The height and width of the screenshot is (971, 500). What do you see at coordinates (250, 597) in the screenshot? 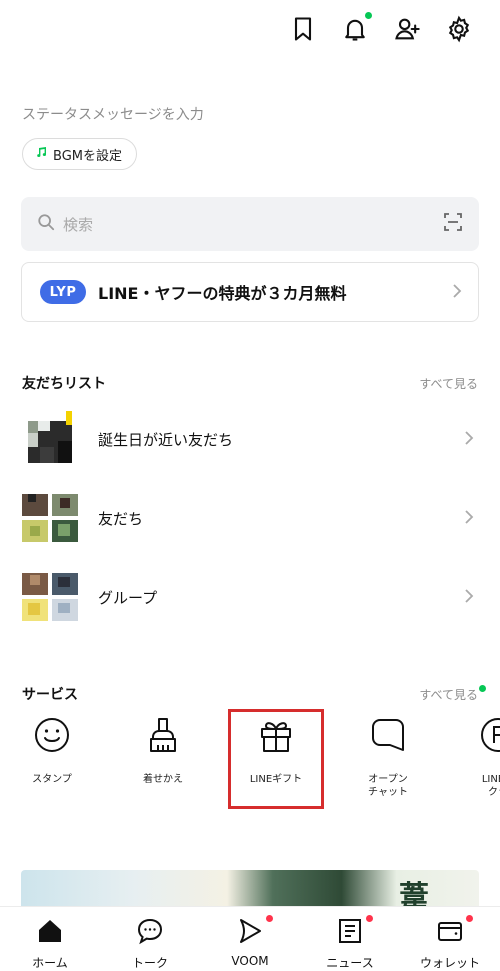
I see `friend-row-groups: グループ` at bounding box center [250, 597].